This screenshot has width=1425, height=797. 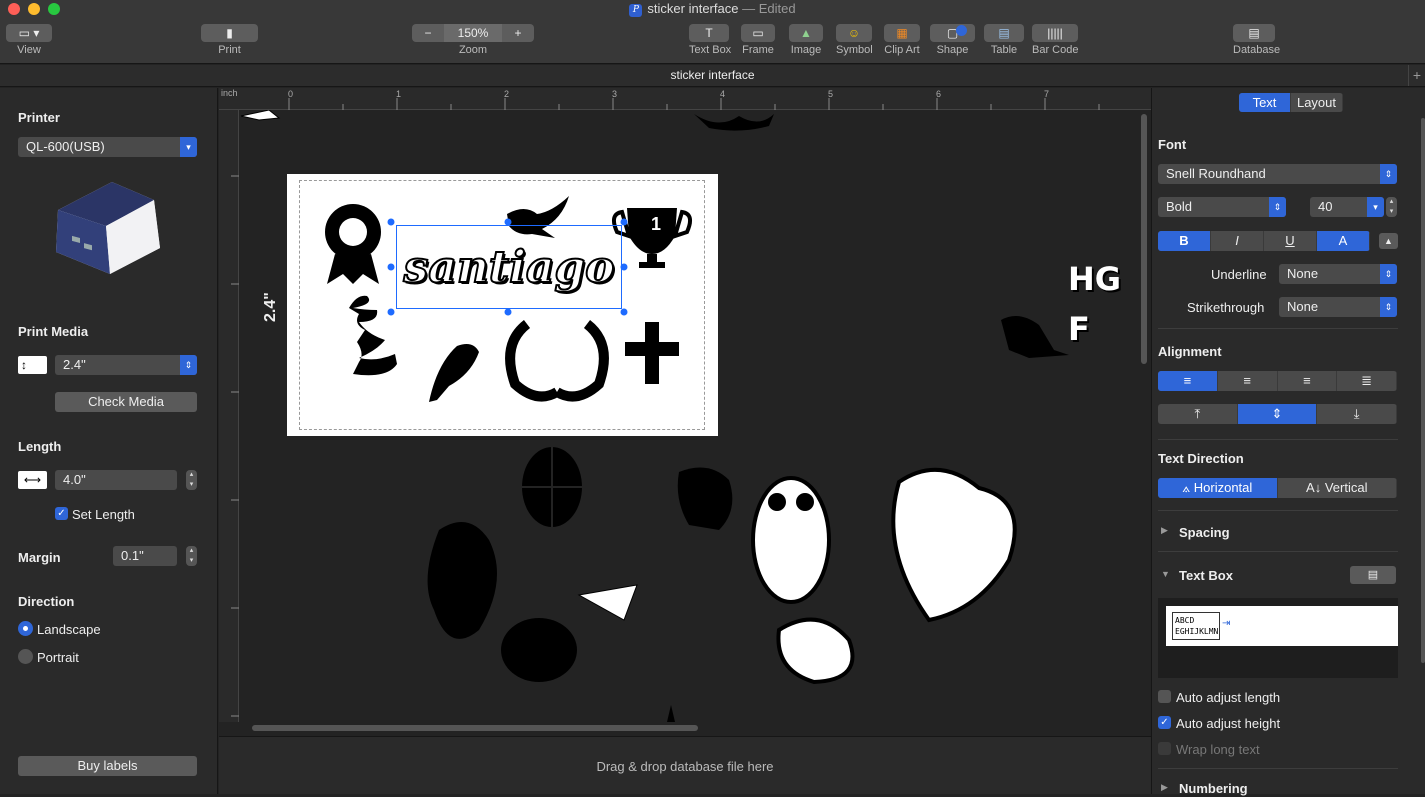 I want to click on landscape-radio, so click(x=25, y=628).